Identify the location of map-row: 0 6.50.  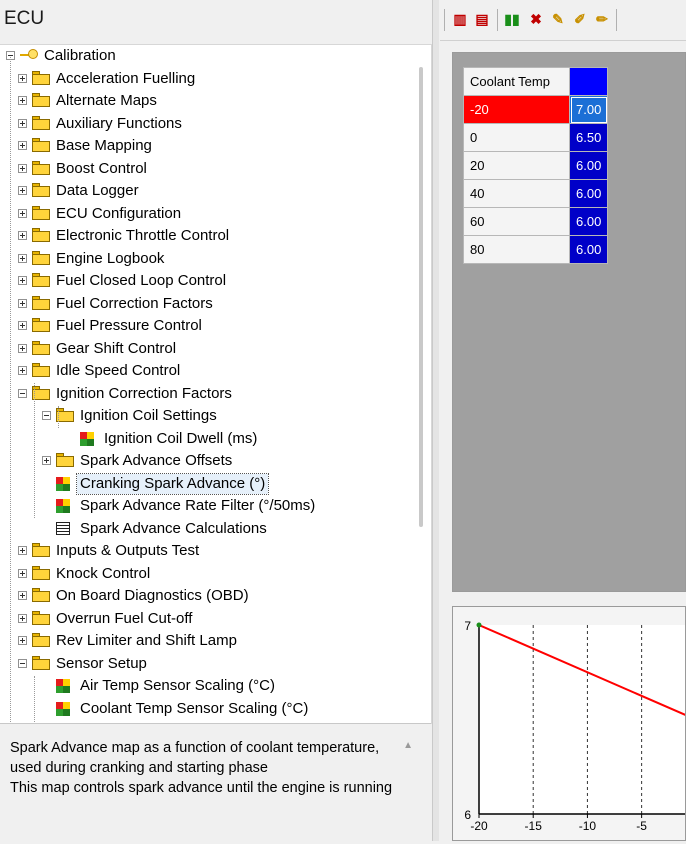
(536, 137).